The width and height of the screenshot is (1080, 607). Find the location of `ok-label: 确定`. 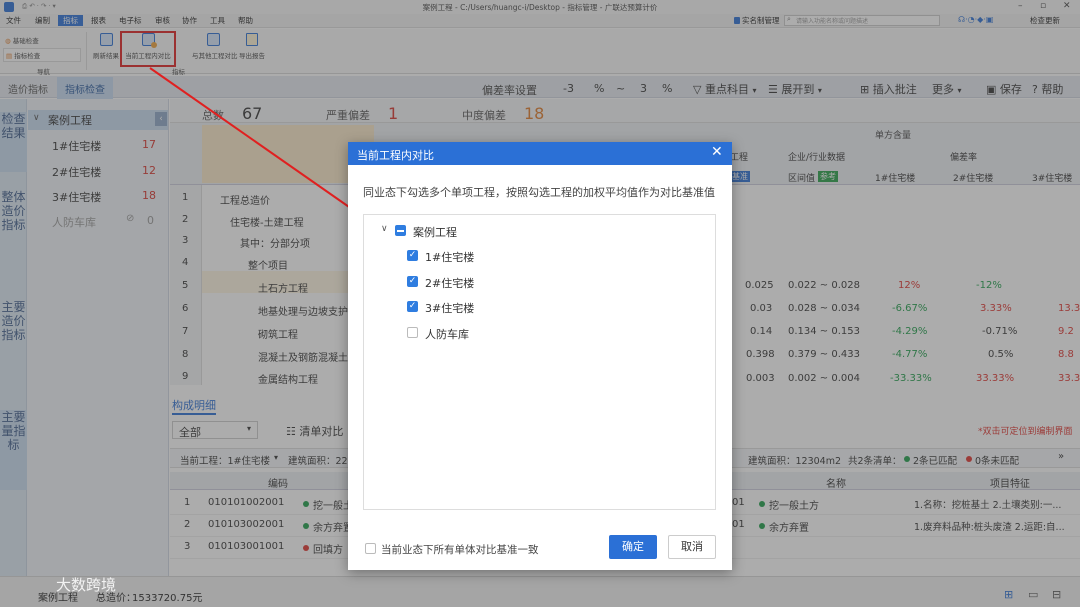

ok-label: 确定 is located at coordinates (633, 546).